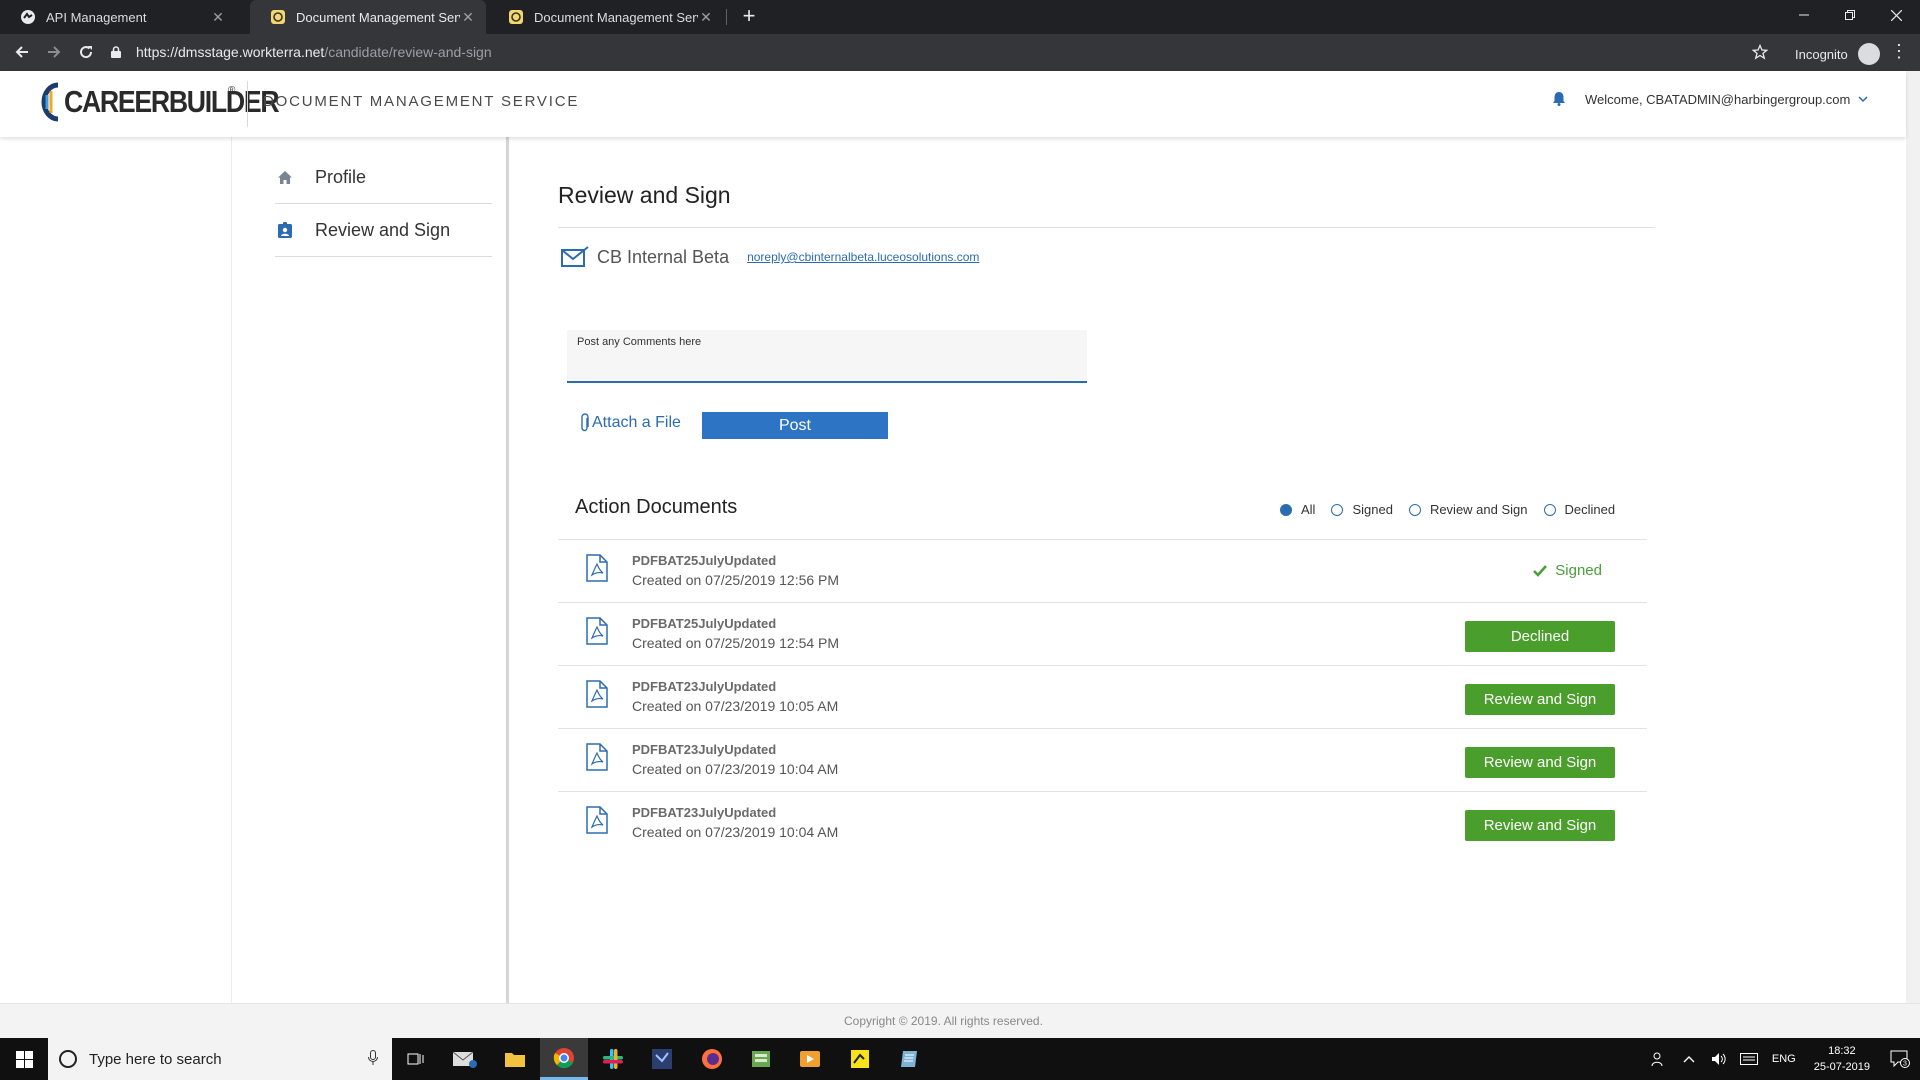 The image size is (1920, 1080). I want to click on attach-file-label: Attach a File, so click(636, 422).